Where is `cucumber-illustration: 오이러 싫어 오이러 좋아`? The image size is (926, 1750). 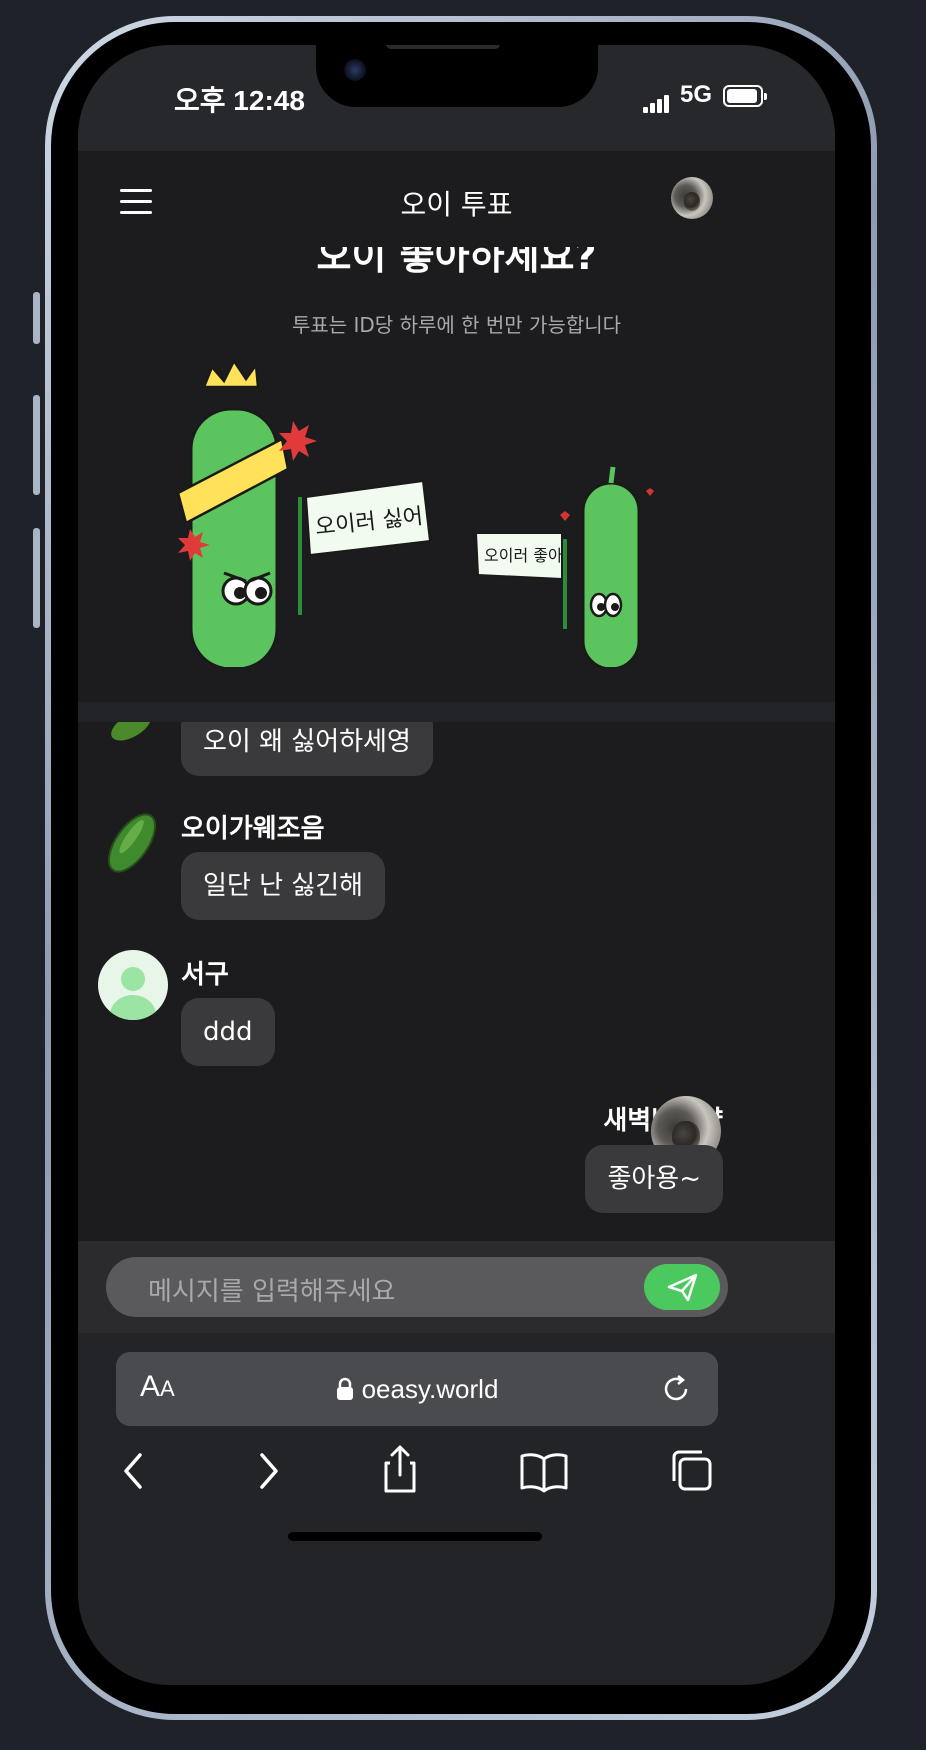
cucumber-illustration: 오이러 싫어 오이러 좋아 is located at coordinates (415, 512).